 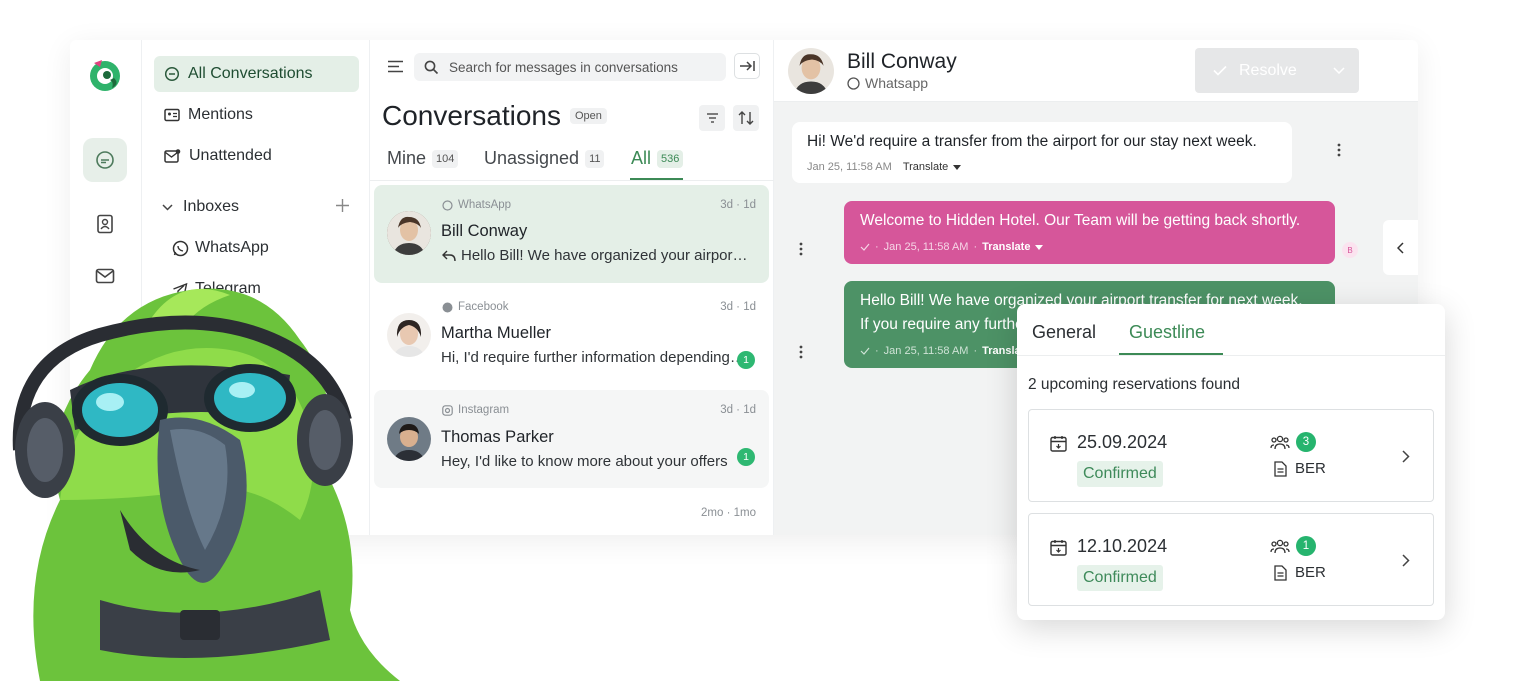 What do you see at coordinates (897, 83) in the screenshot?
I see `channel-label: Whatsapp` at bounding box center [897, 83].